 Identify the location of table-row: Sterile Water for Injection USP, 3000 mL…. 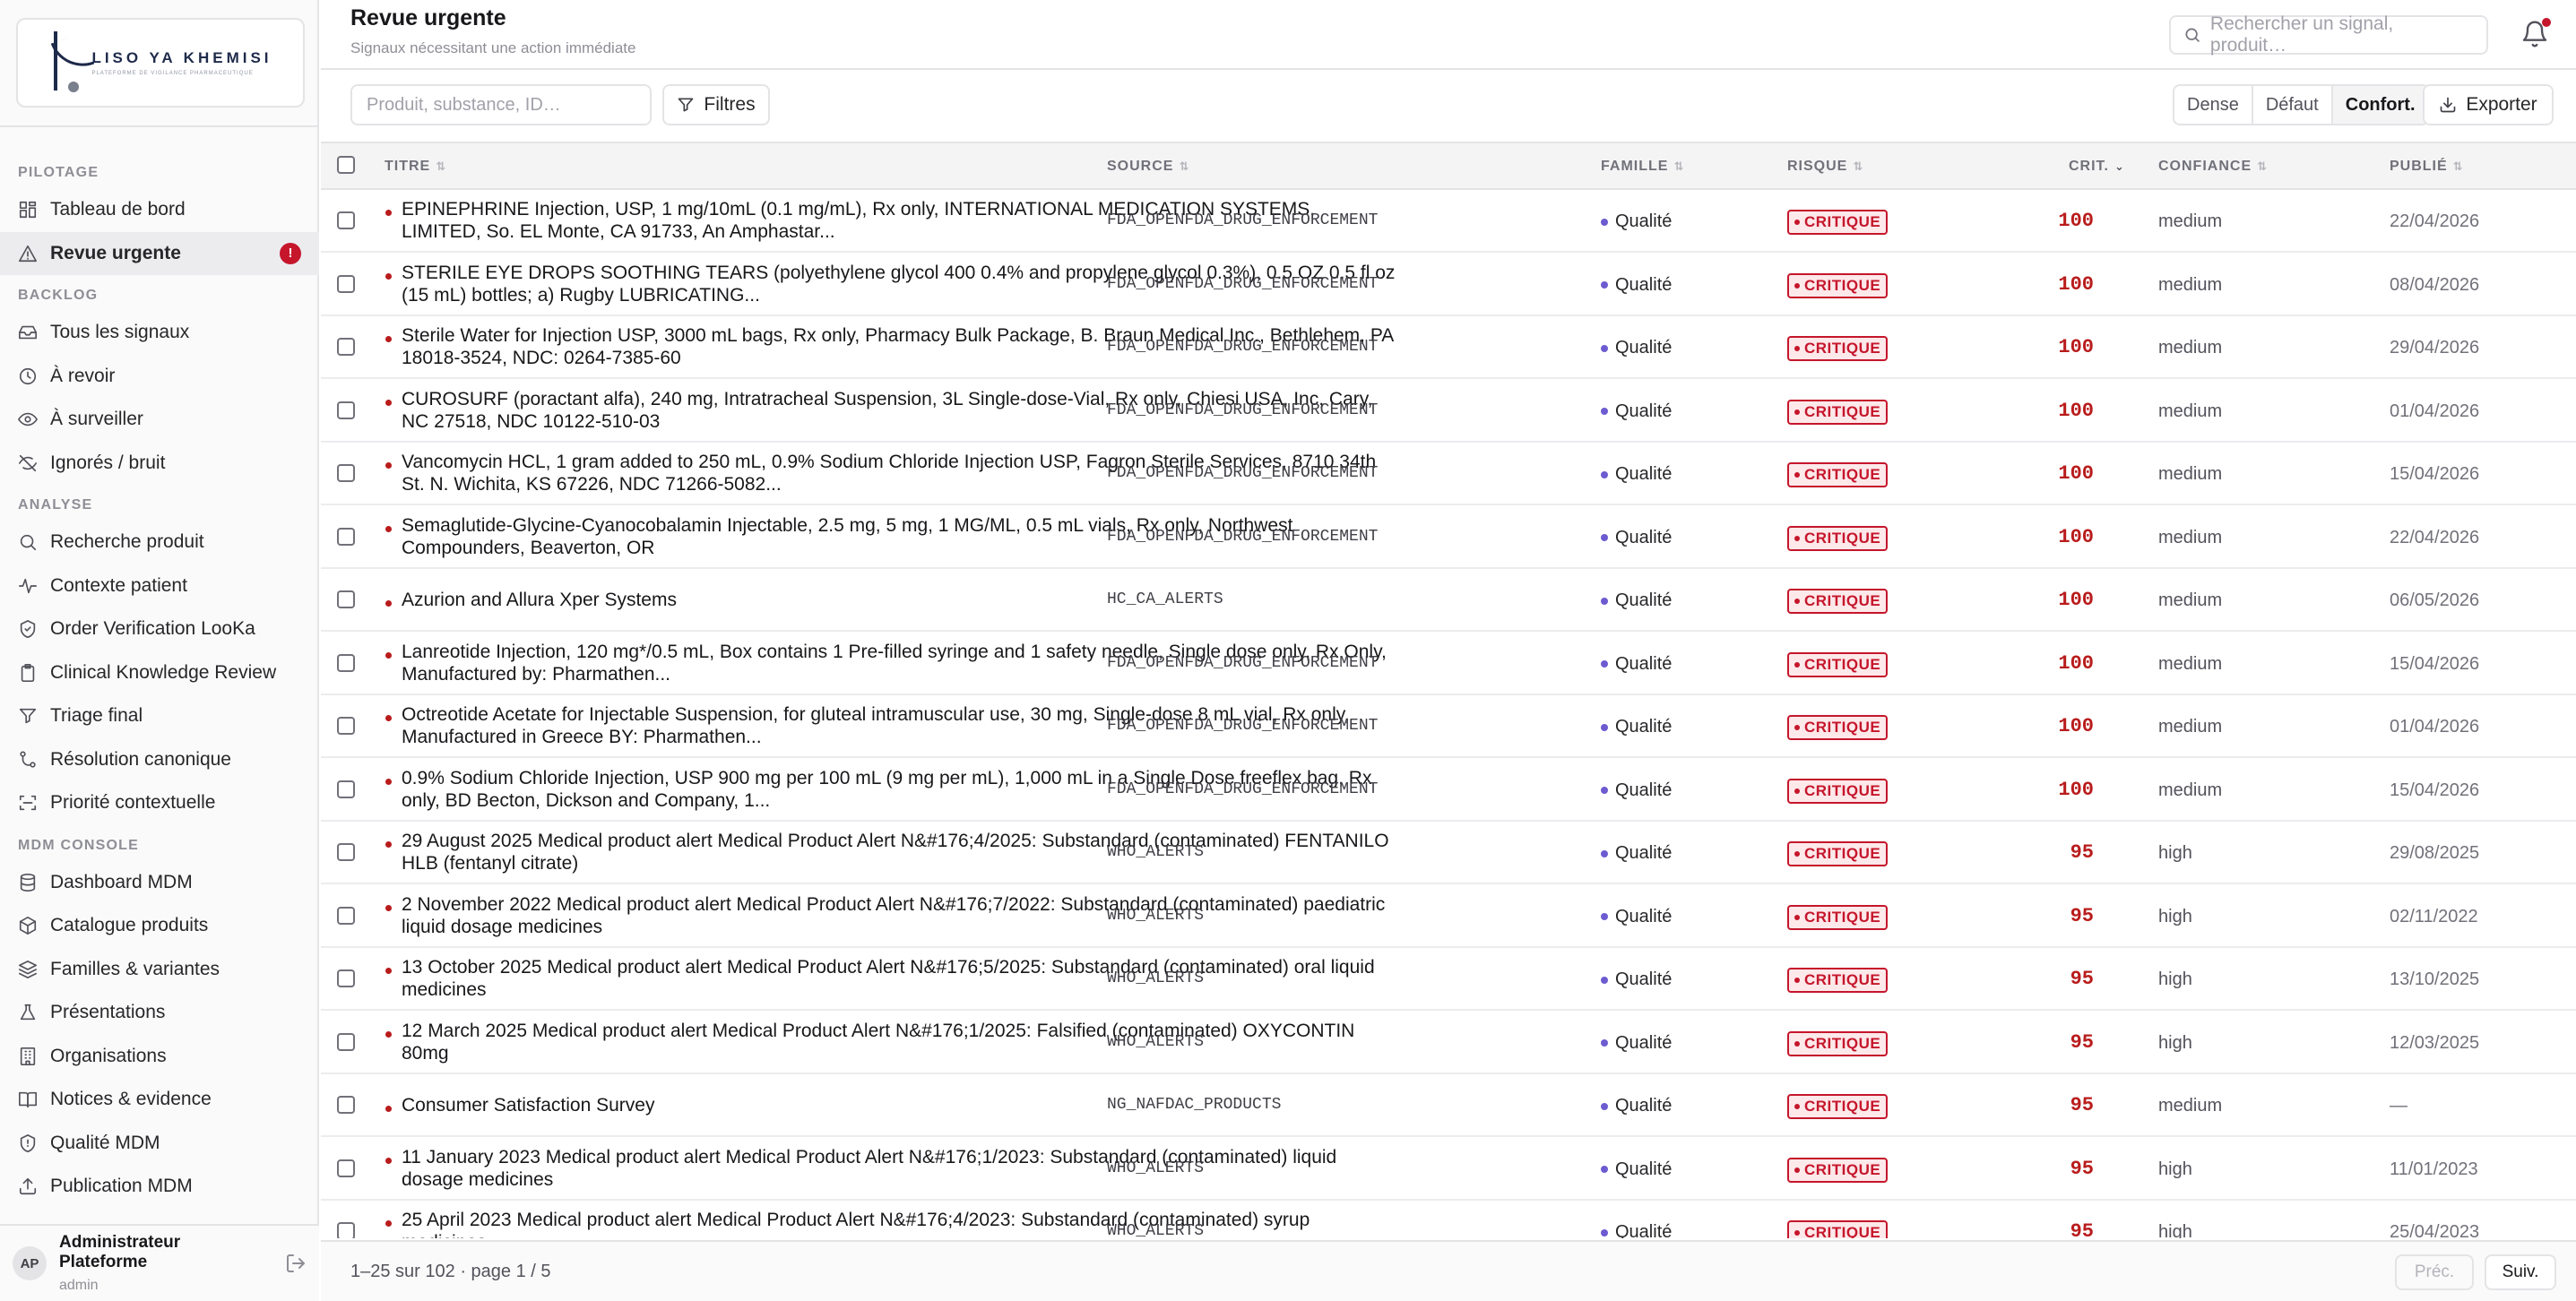
(1448, 347).